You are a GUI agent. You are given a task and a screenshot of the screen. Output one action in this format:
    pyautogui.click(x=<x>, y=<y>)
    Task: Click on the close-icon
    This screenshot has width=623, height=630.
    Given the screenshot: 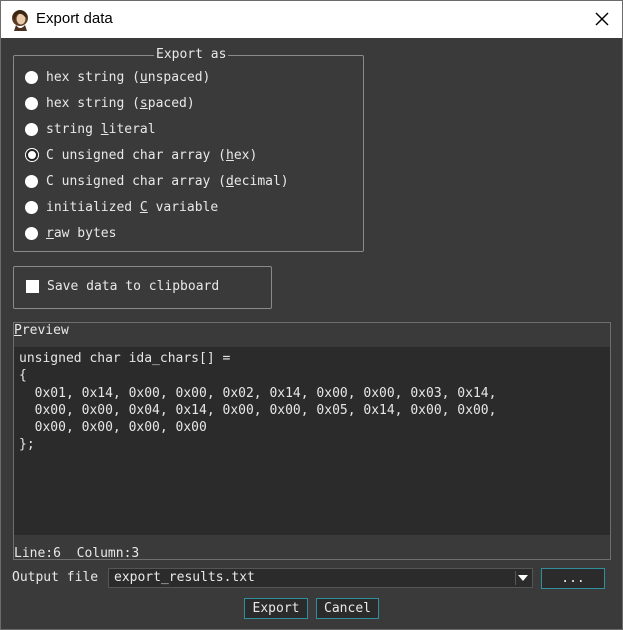 What is the action you would take?
    pyautogui.click(x=602, y=19)
    